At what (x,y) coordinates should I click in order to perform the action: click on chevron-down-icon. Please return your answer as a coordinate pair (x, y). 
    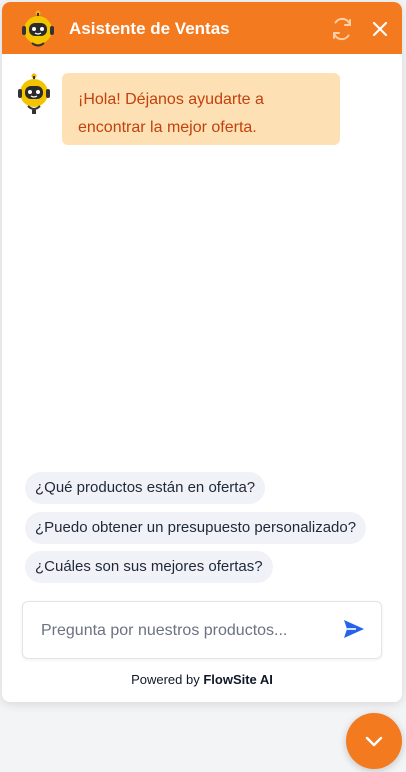
    Looking at the image, I should click on (374, 741).